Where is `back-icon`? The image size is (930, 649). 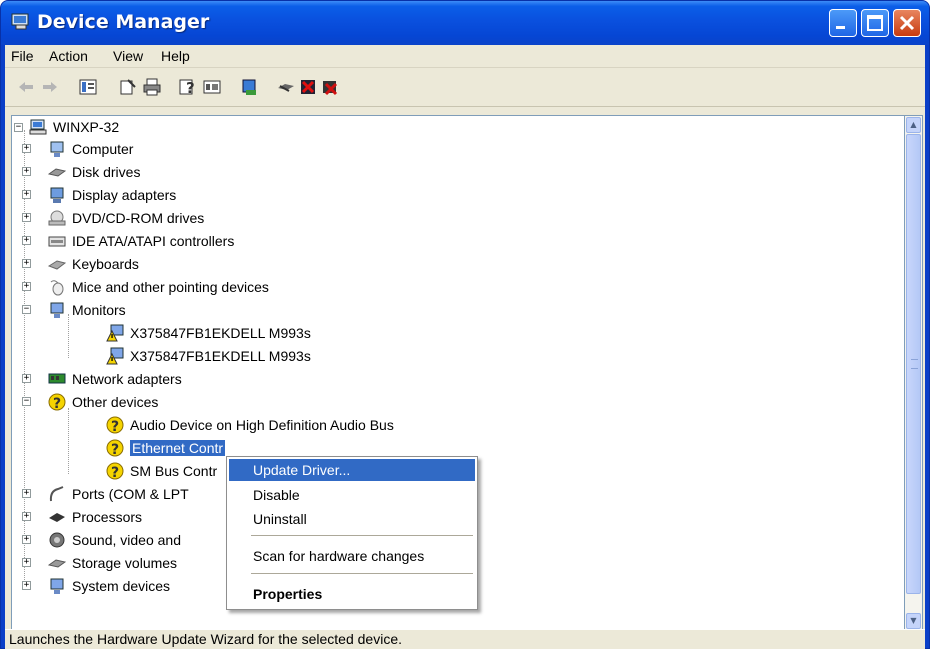 back-icon is located at coordinates (26, 87).